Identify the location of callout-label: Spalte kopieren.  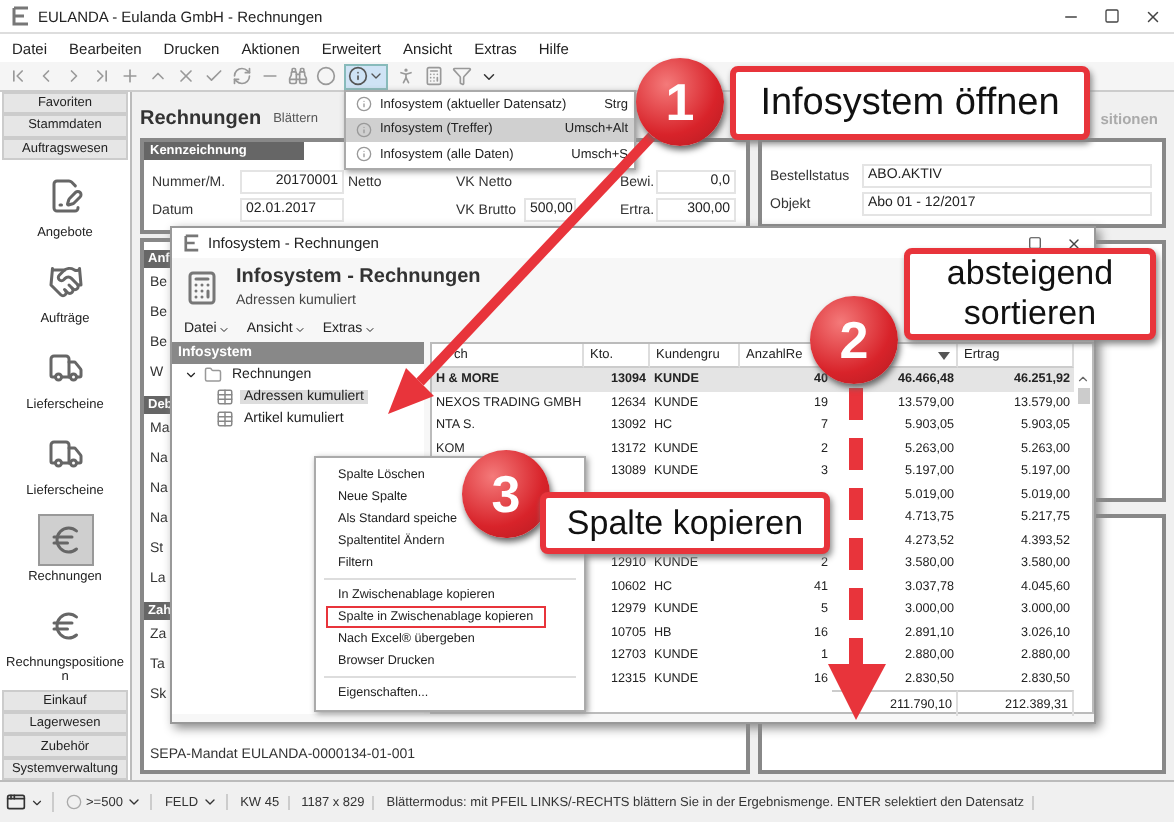
(685, 523).